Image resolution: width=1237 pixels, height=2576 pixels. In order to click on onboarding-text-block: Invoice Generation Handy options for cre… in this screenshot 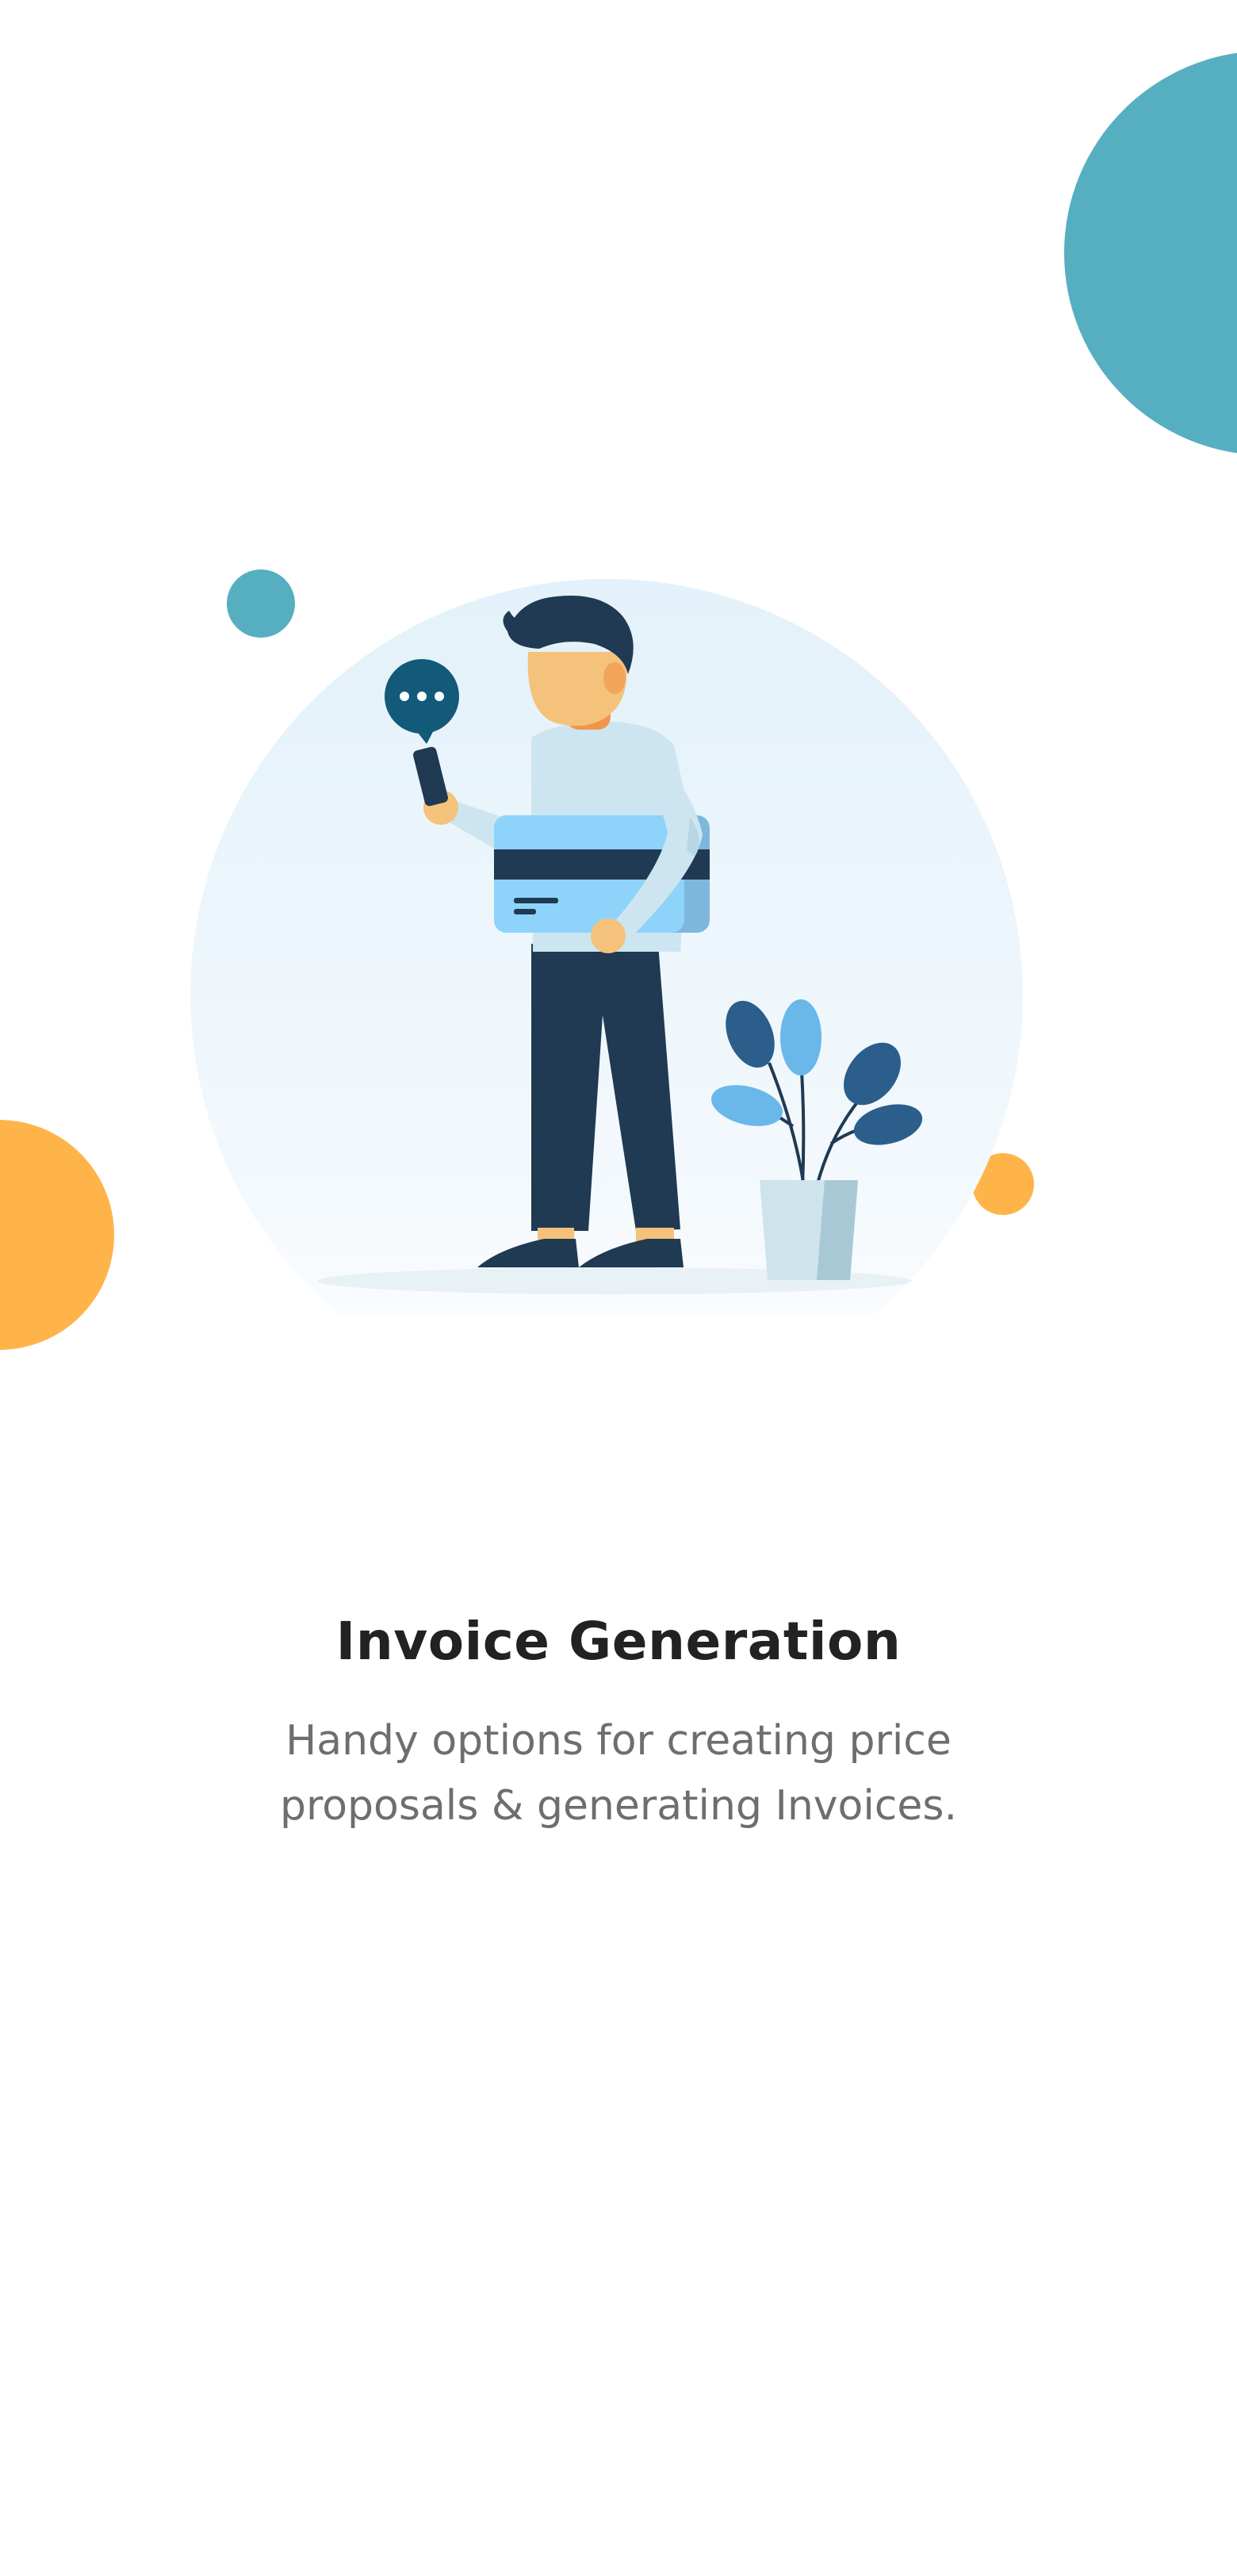, I will do `click(618, 1720)`.